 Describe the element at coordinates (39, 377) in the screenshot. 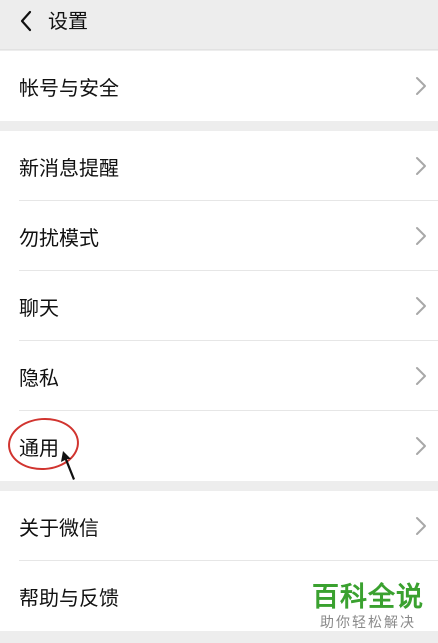

I see `settings-item-label: 隐私` at that location.